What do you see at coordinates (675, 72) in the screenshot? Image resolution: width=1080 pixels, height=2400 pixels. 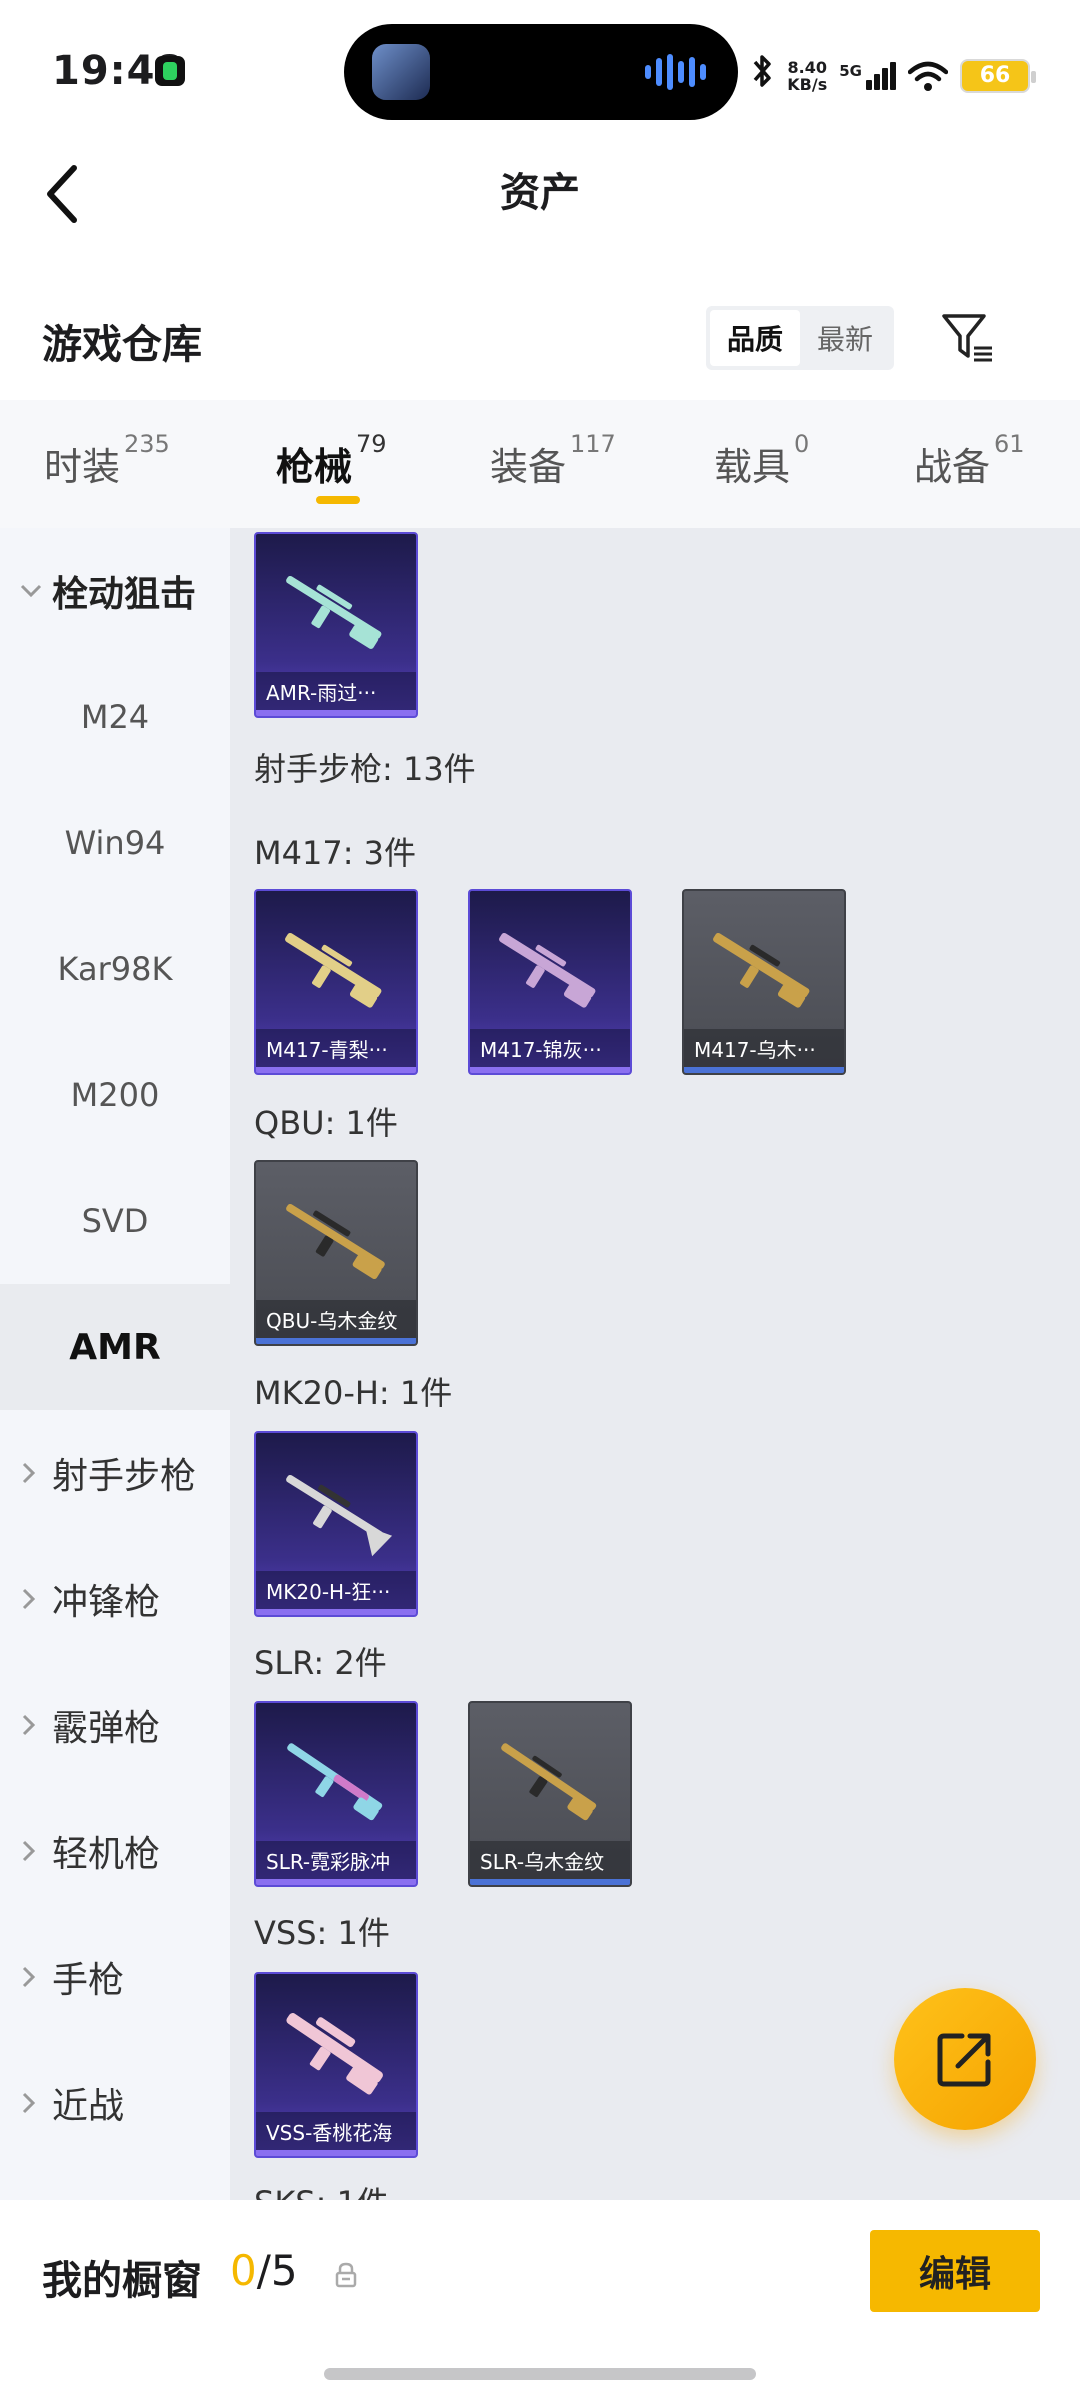 I see `audio-wave-icon` at bounding box center [675, 72].